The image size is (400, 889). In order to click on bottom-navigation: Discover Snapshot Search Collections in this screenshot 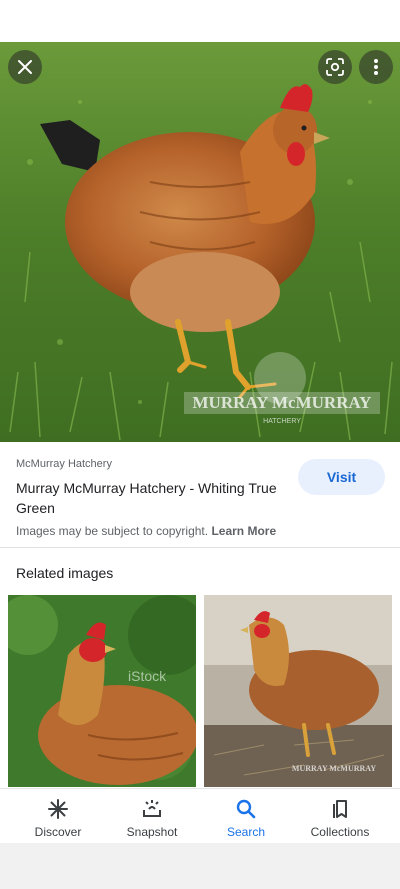, I will do `click(200, 815)`.